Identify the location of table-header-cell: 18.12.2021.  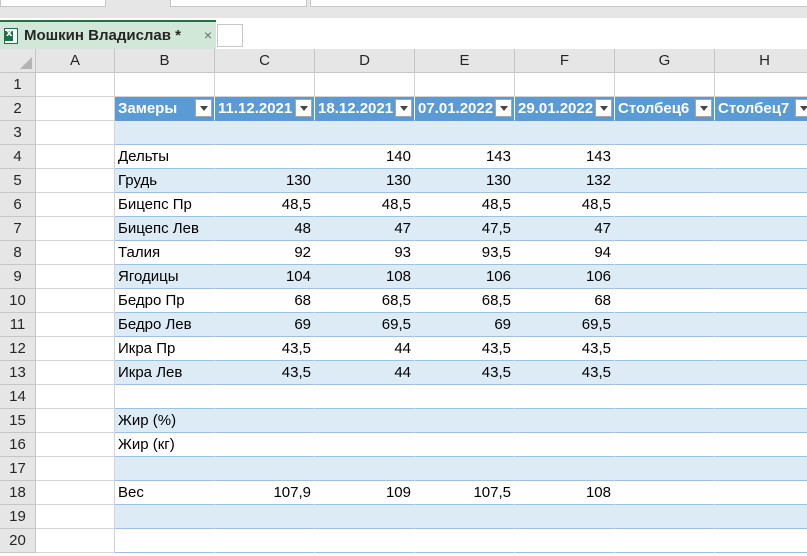
(365, 109).